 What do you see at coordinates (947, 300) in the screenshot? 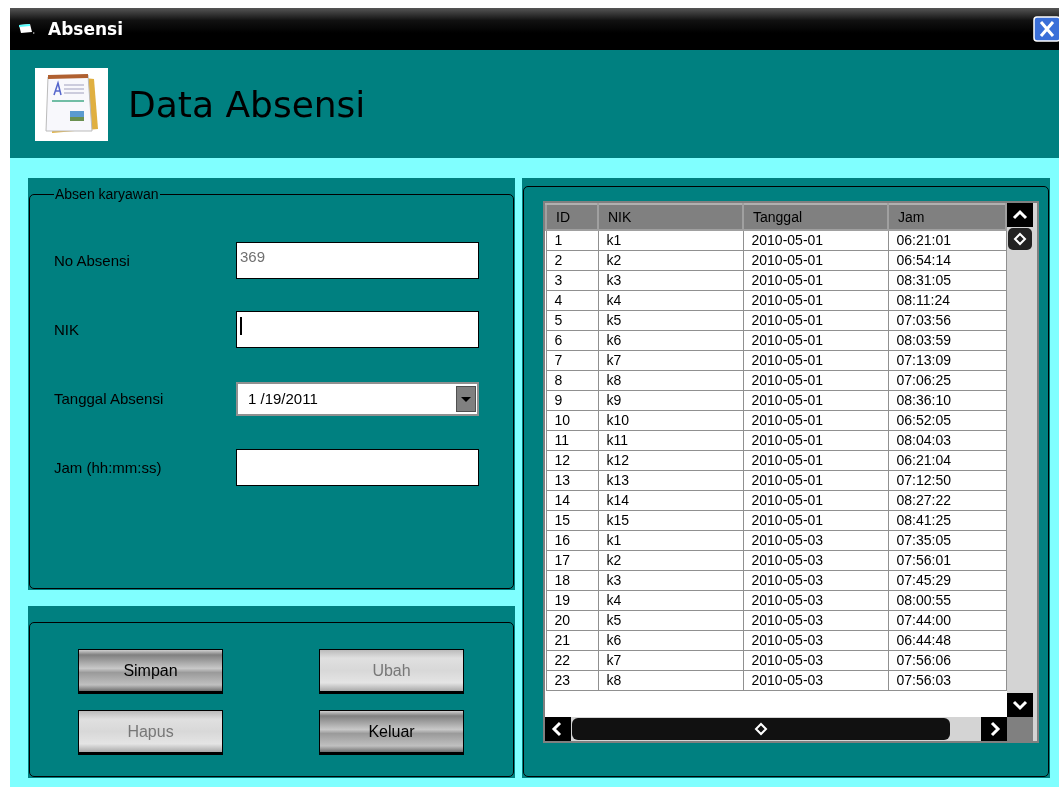
I see `table-cell: 08:11:24` at bounding box center [947, 300].